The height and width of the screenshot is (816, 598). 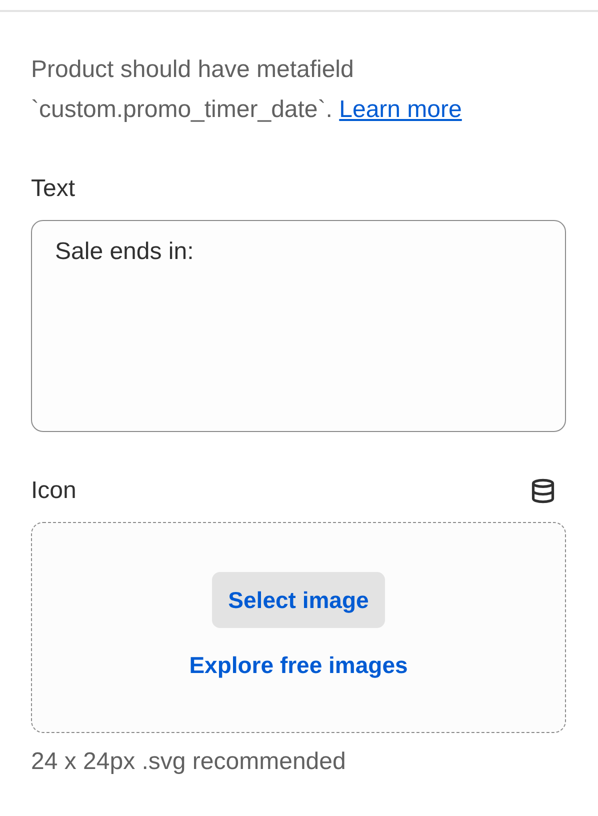 What do you see at coordinates (298, 600) in the screenshot?
I see `select-image-button: Select image` at bounding box center [298, 600].